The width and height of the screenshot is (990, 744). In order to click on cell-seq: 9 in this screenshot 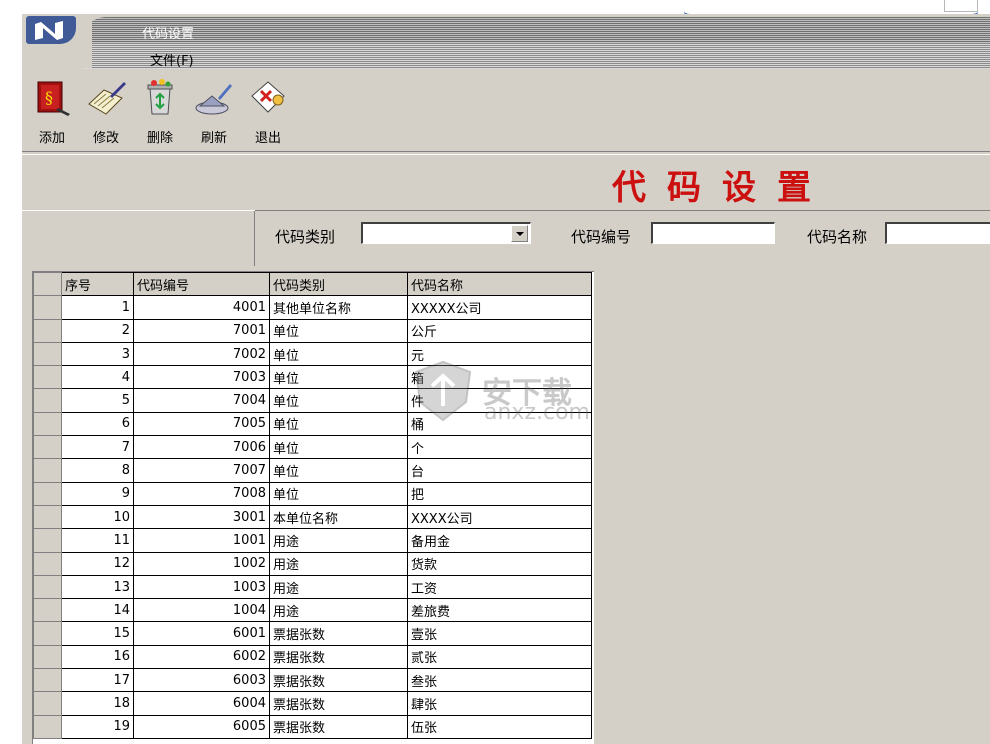, I will do `click(97, 493)`.